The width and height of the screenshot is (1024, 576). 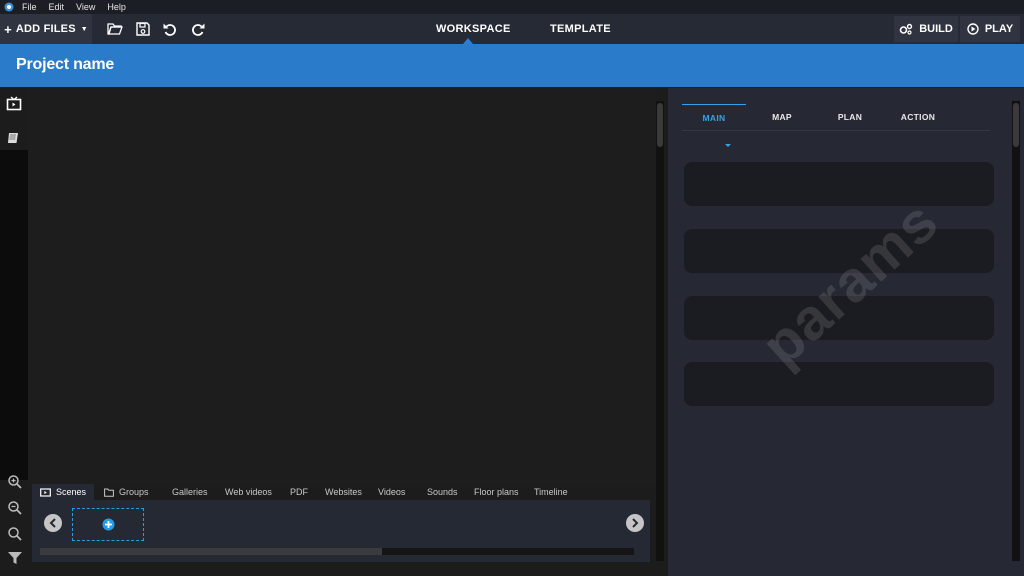 I want to click on tab-videos: Videos, so click(x=391, y=492).